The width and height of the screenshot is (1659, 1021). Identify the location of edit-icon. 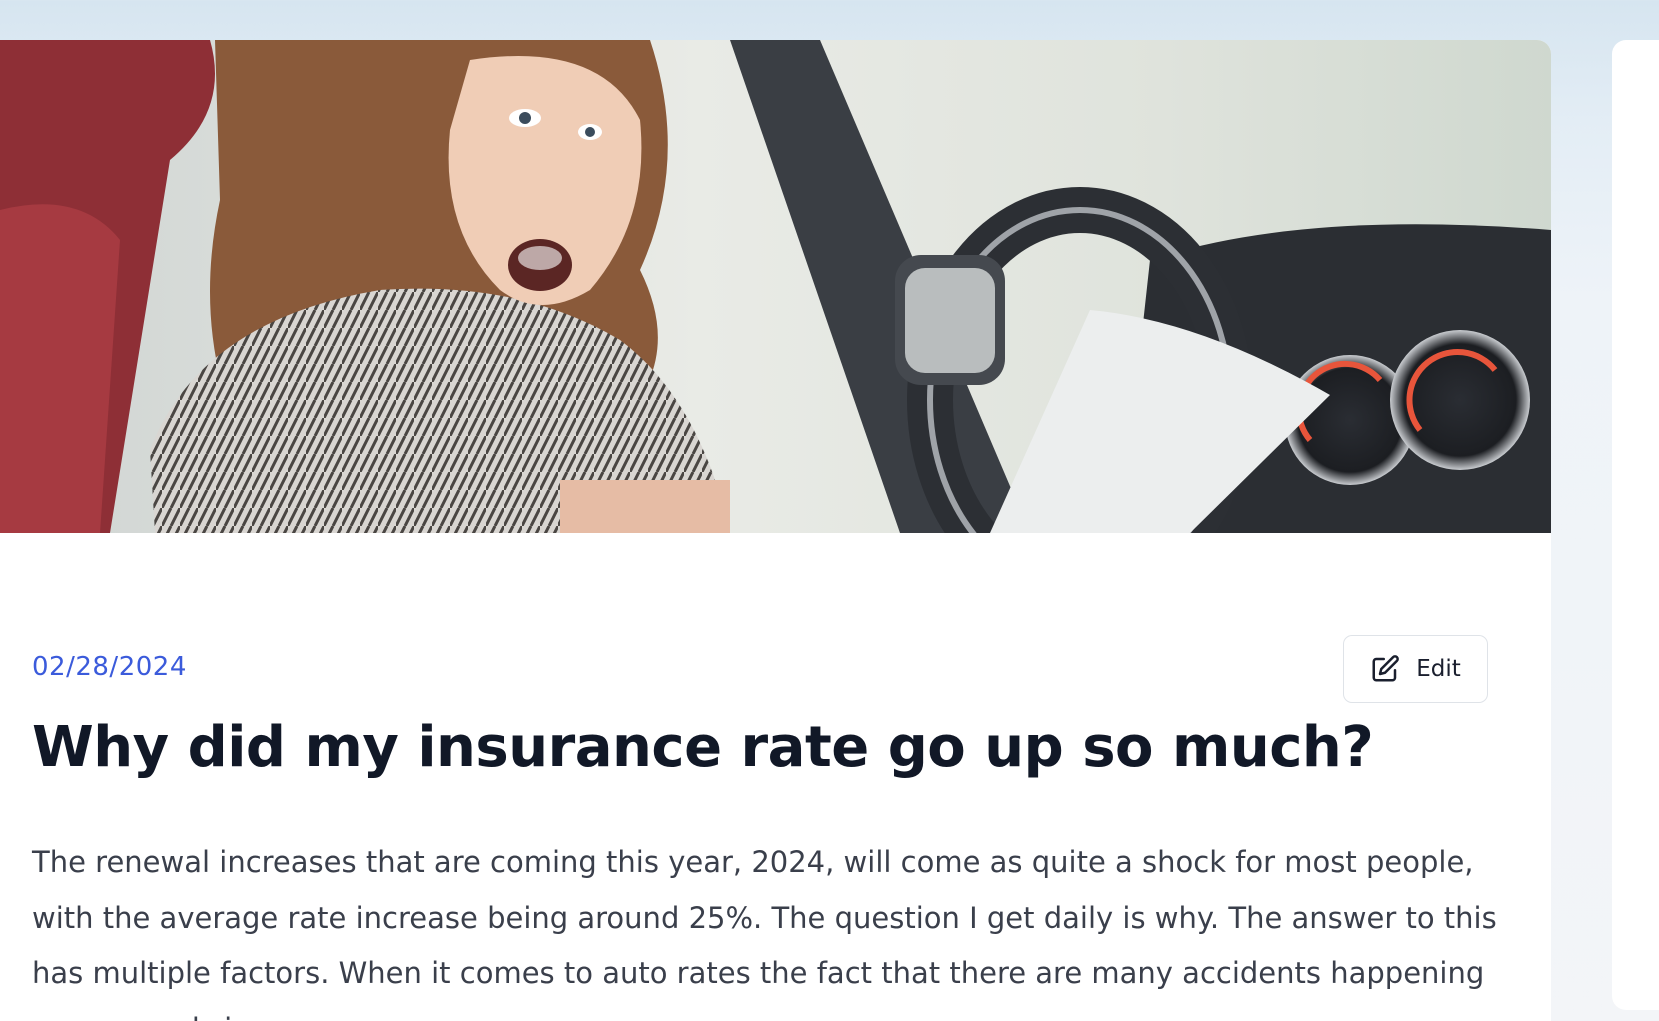
(1385, 669).